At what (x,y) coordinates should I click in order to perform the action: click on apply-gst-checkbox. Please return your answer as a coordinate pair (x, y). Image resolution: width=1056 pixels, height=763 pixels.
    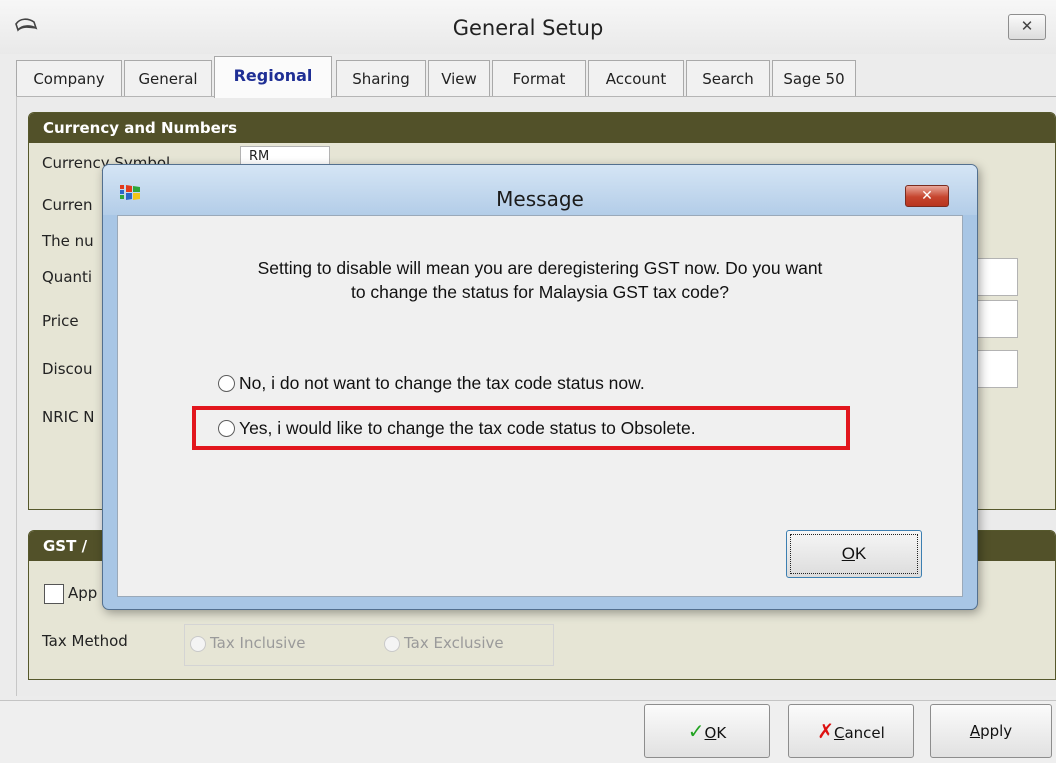
    Looking at the image, I should click on (54, 594).